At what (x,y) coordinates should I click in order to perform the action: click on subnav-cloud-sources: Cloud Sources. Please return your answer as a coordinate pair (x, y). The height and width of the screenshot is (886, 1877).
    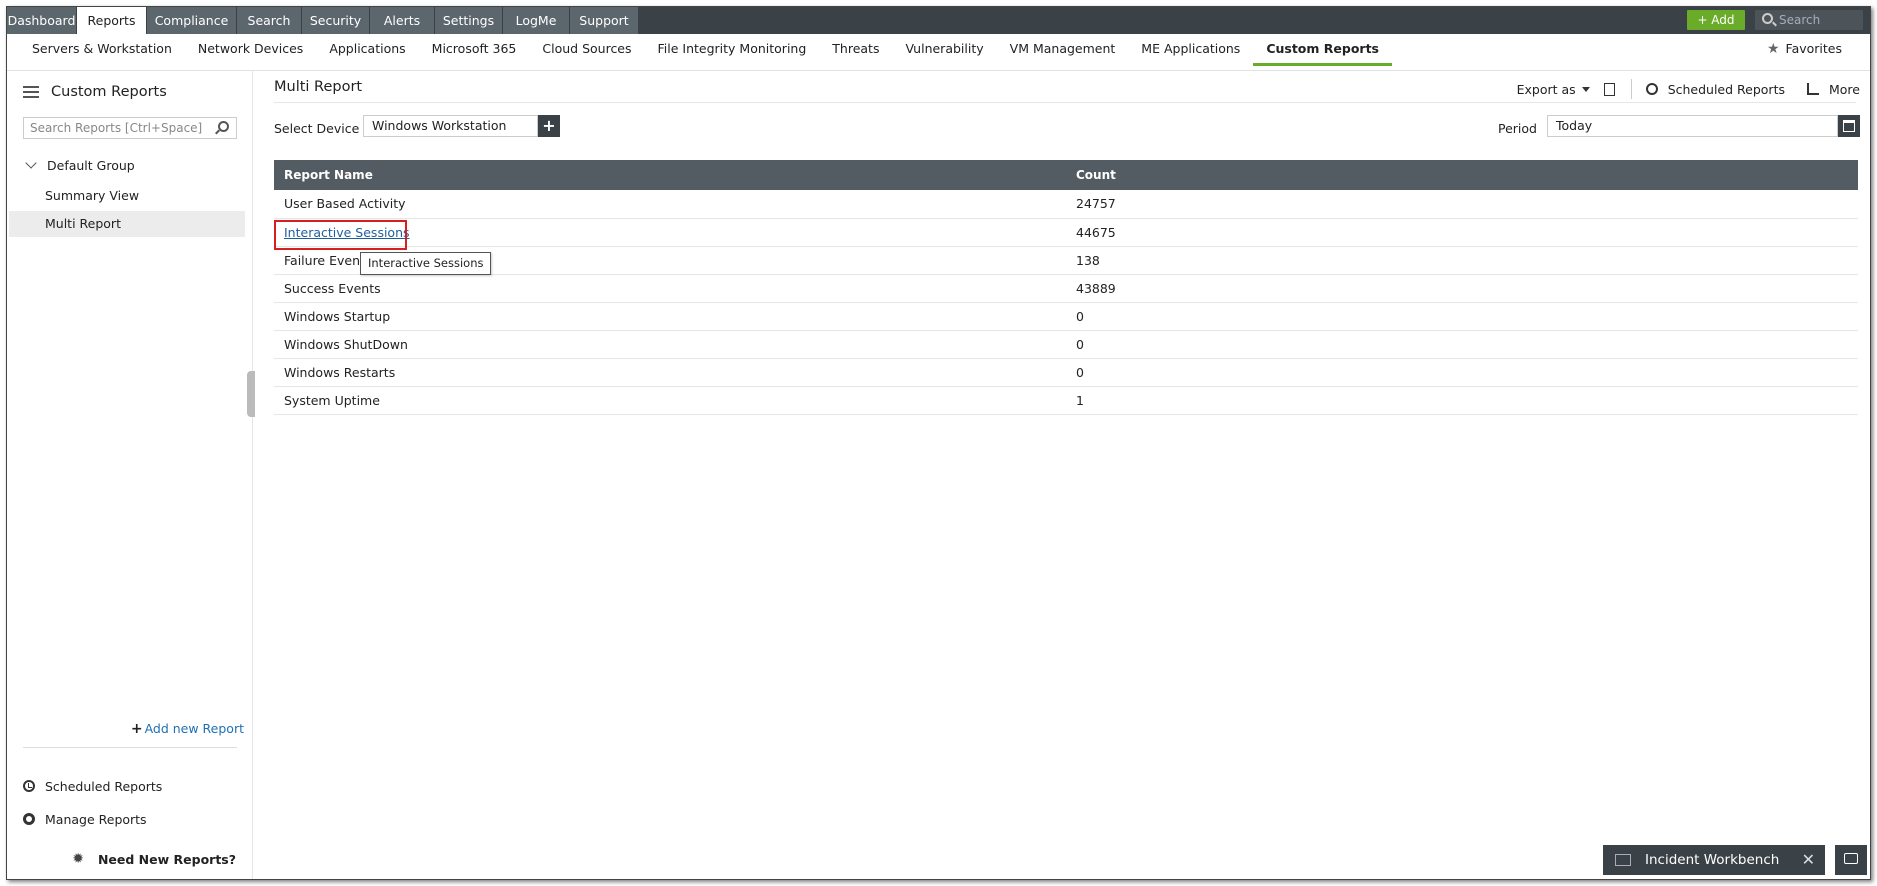
    Looking at the image, I should click on (586, 52).